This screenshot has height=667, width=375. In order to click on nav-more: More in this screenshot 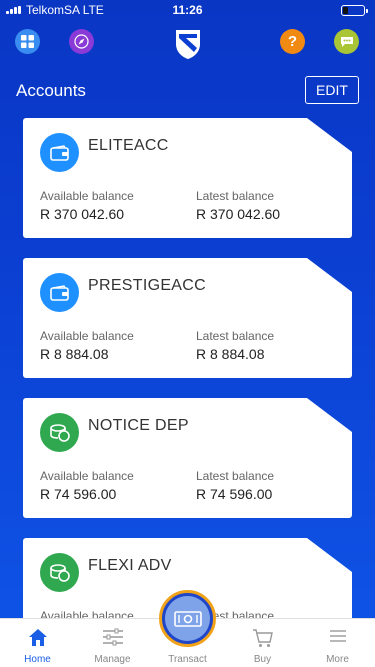, I will do `click(337, 643)`.